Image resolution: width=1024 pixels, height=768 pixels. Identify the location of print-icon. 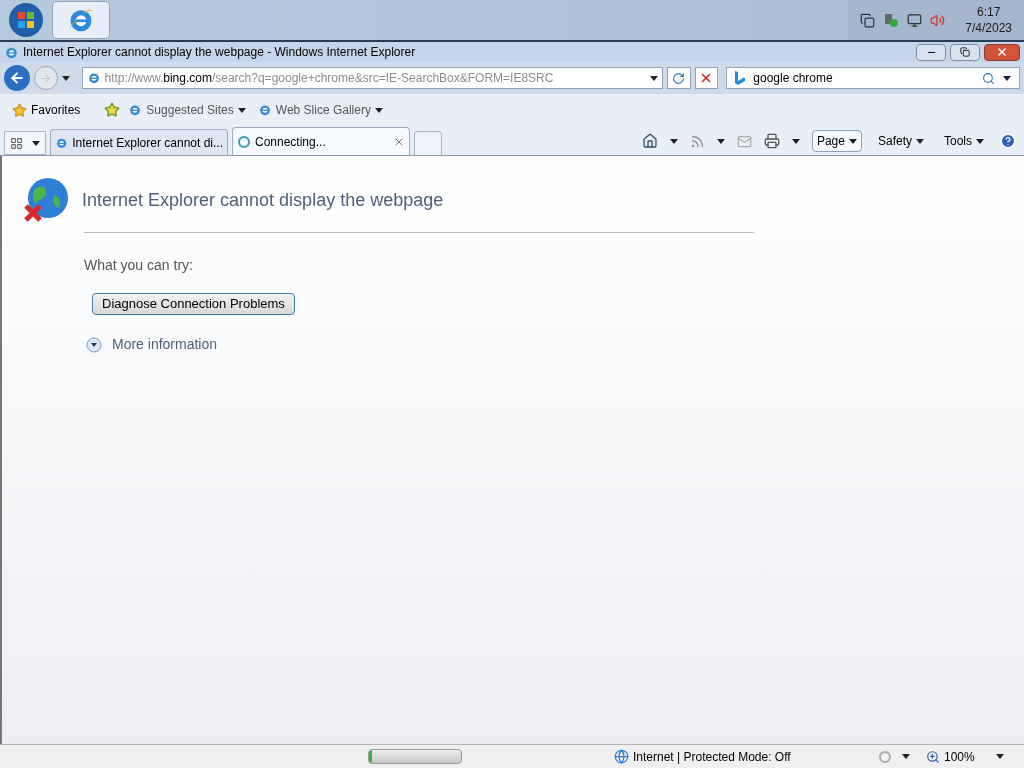
(771, 141).